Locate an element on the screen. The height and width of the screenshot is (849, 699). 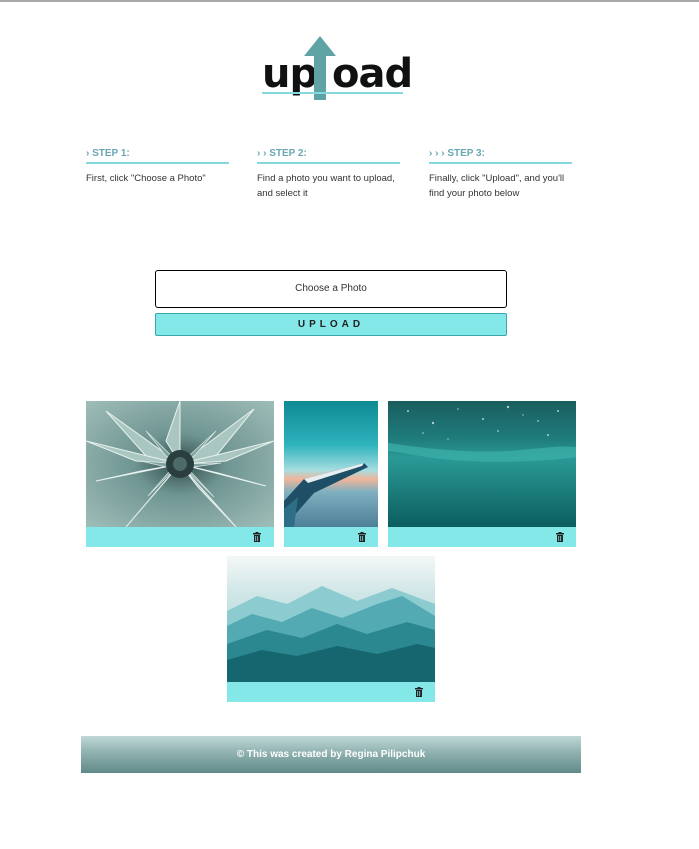
step-title: › › › STEP 3: is located at coordinates (500, 155).